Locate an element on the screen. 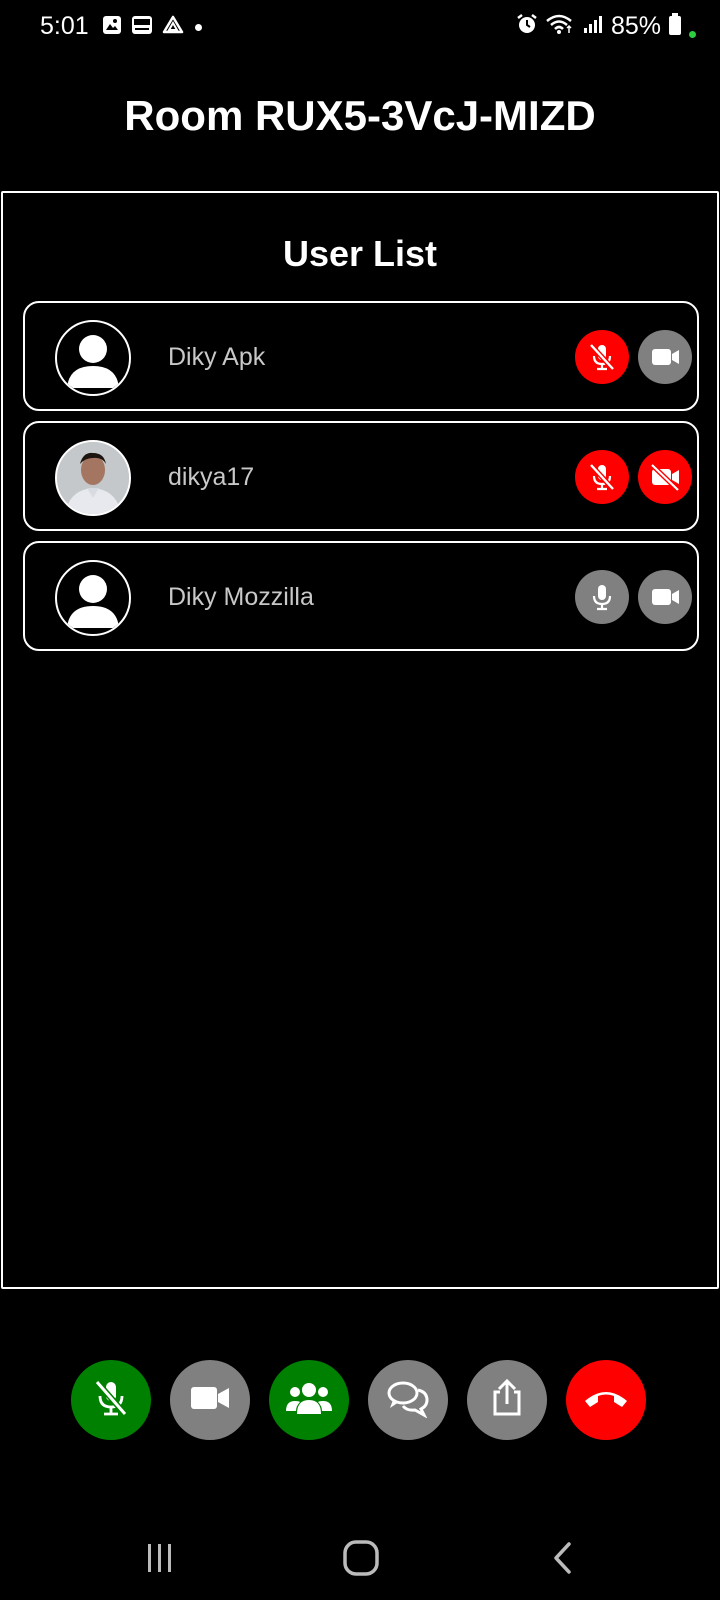 This screenshot has width=720, height=1600. user-row: Diky Apk is located at coordinates (361, 356).